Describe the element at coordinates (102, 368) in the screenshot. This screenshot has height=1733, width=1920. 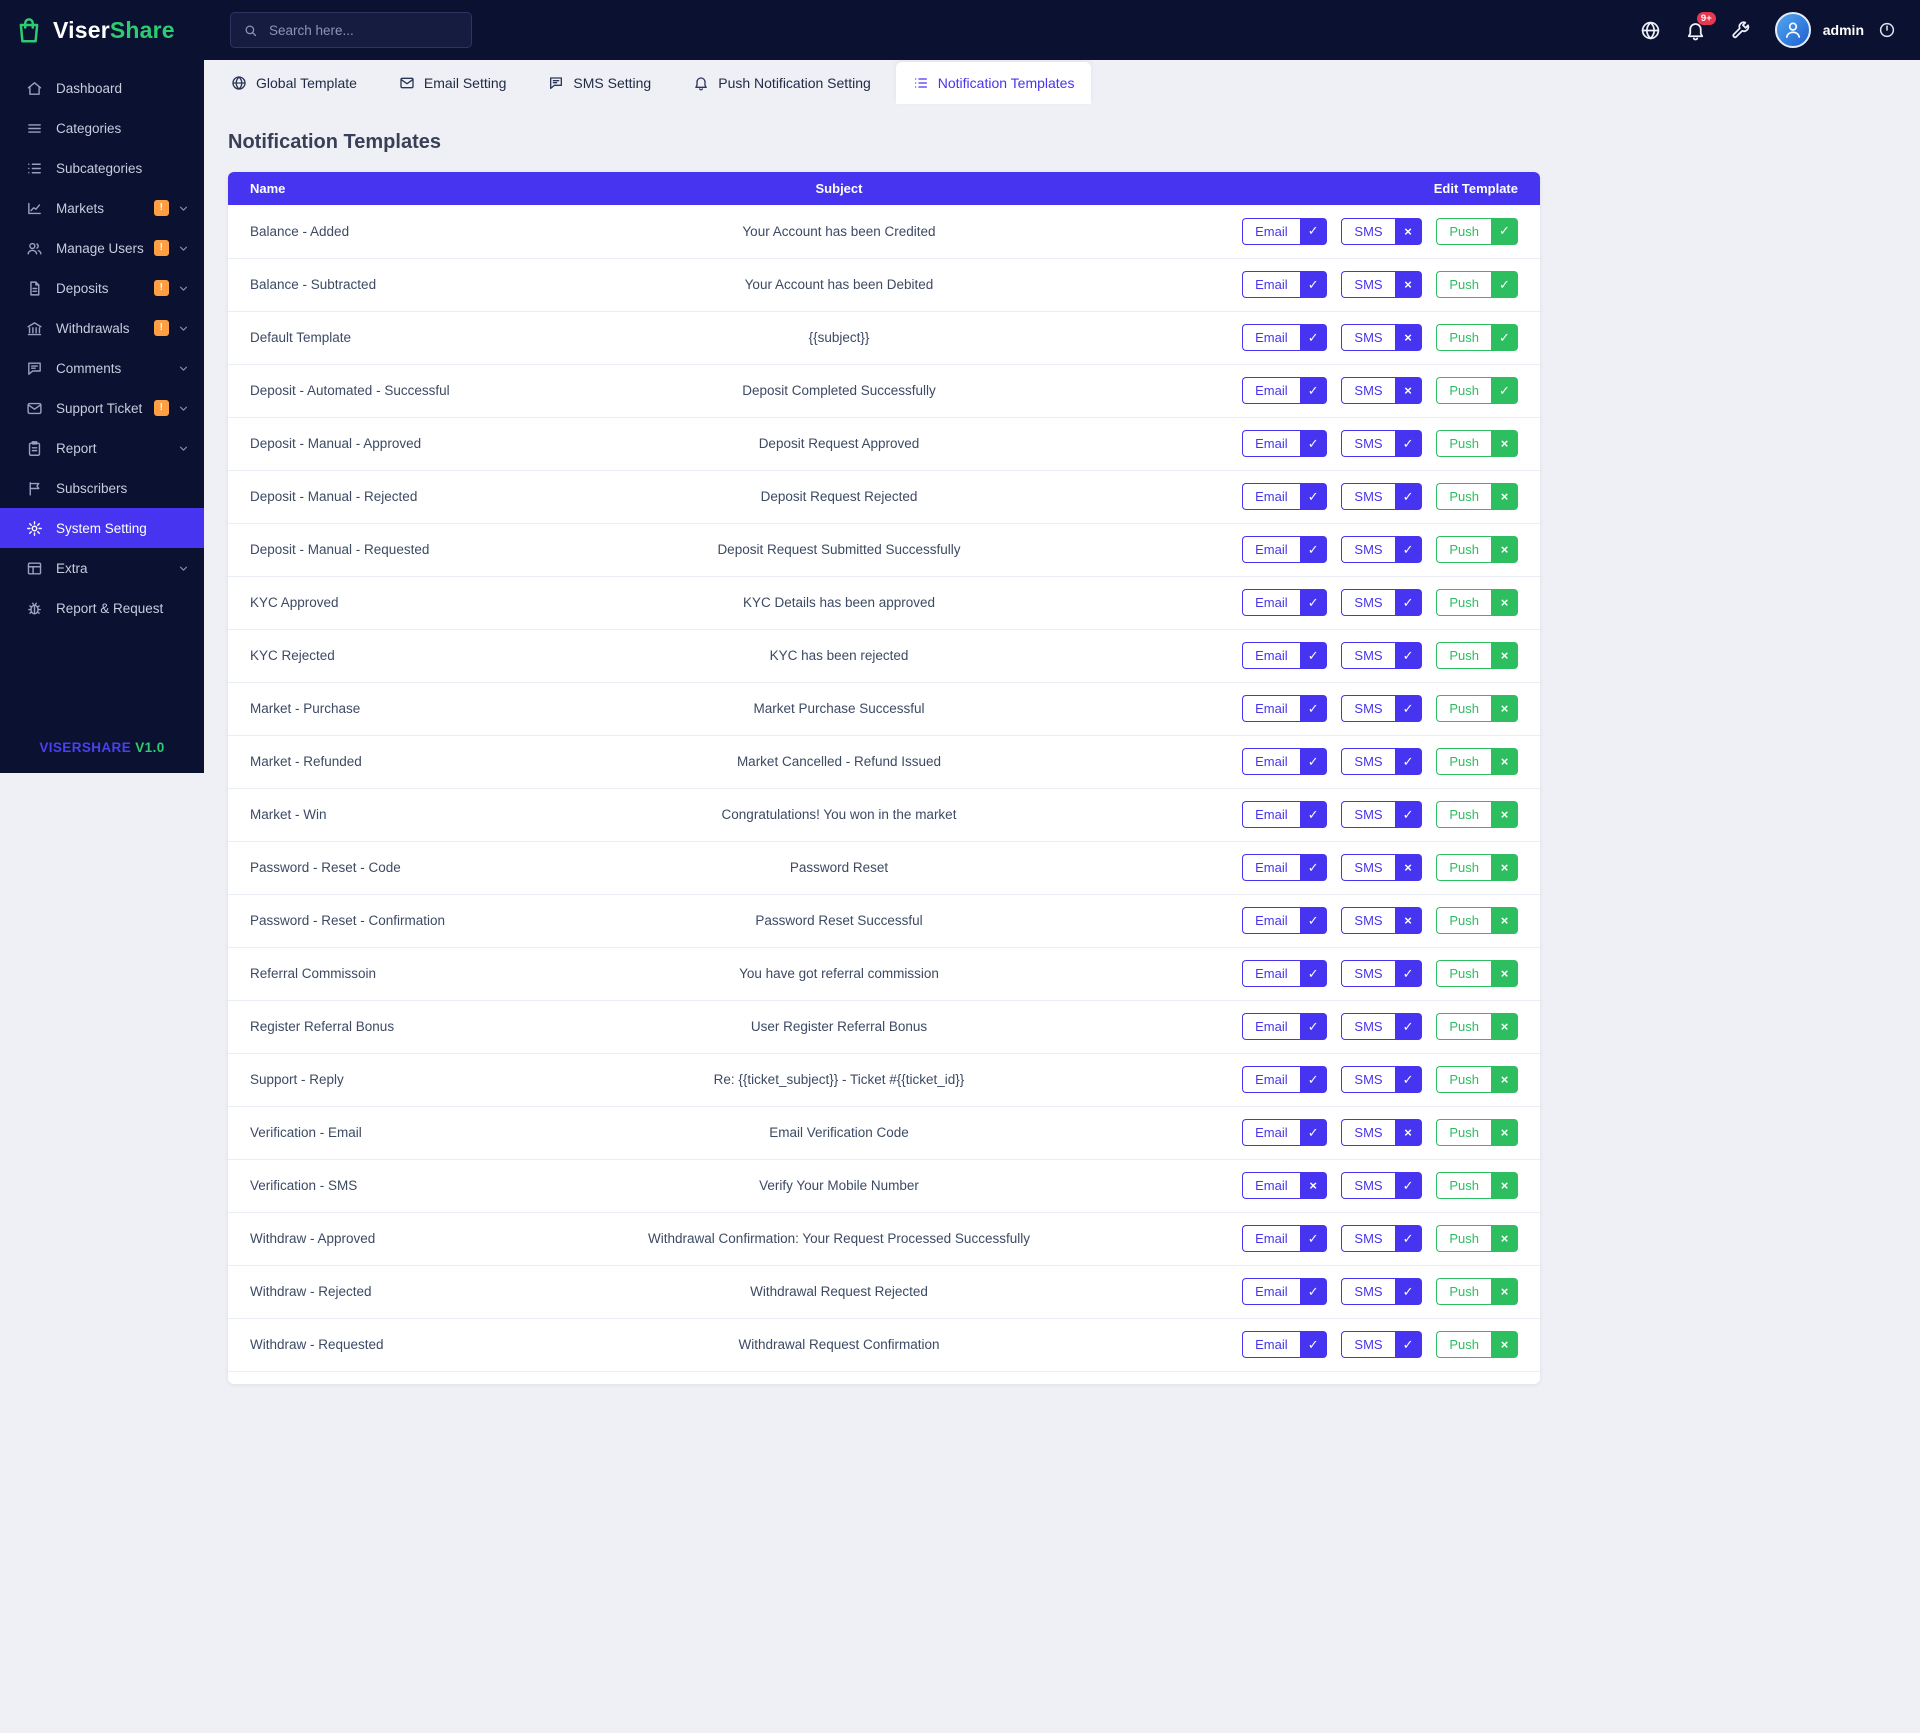
I see `sidebar-item-comments: Comments` at that location.